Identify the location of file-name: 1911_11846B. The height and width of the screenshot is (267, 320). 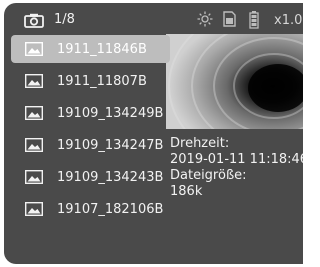
(102, 49).